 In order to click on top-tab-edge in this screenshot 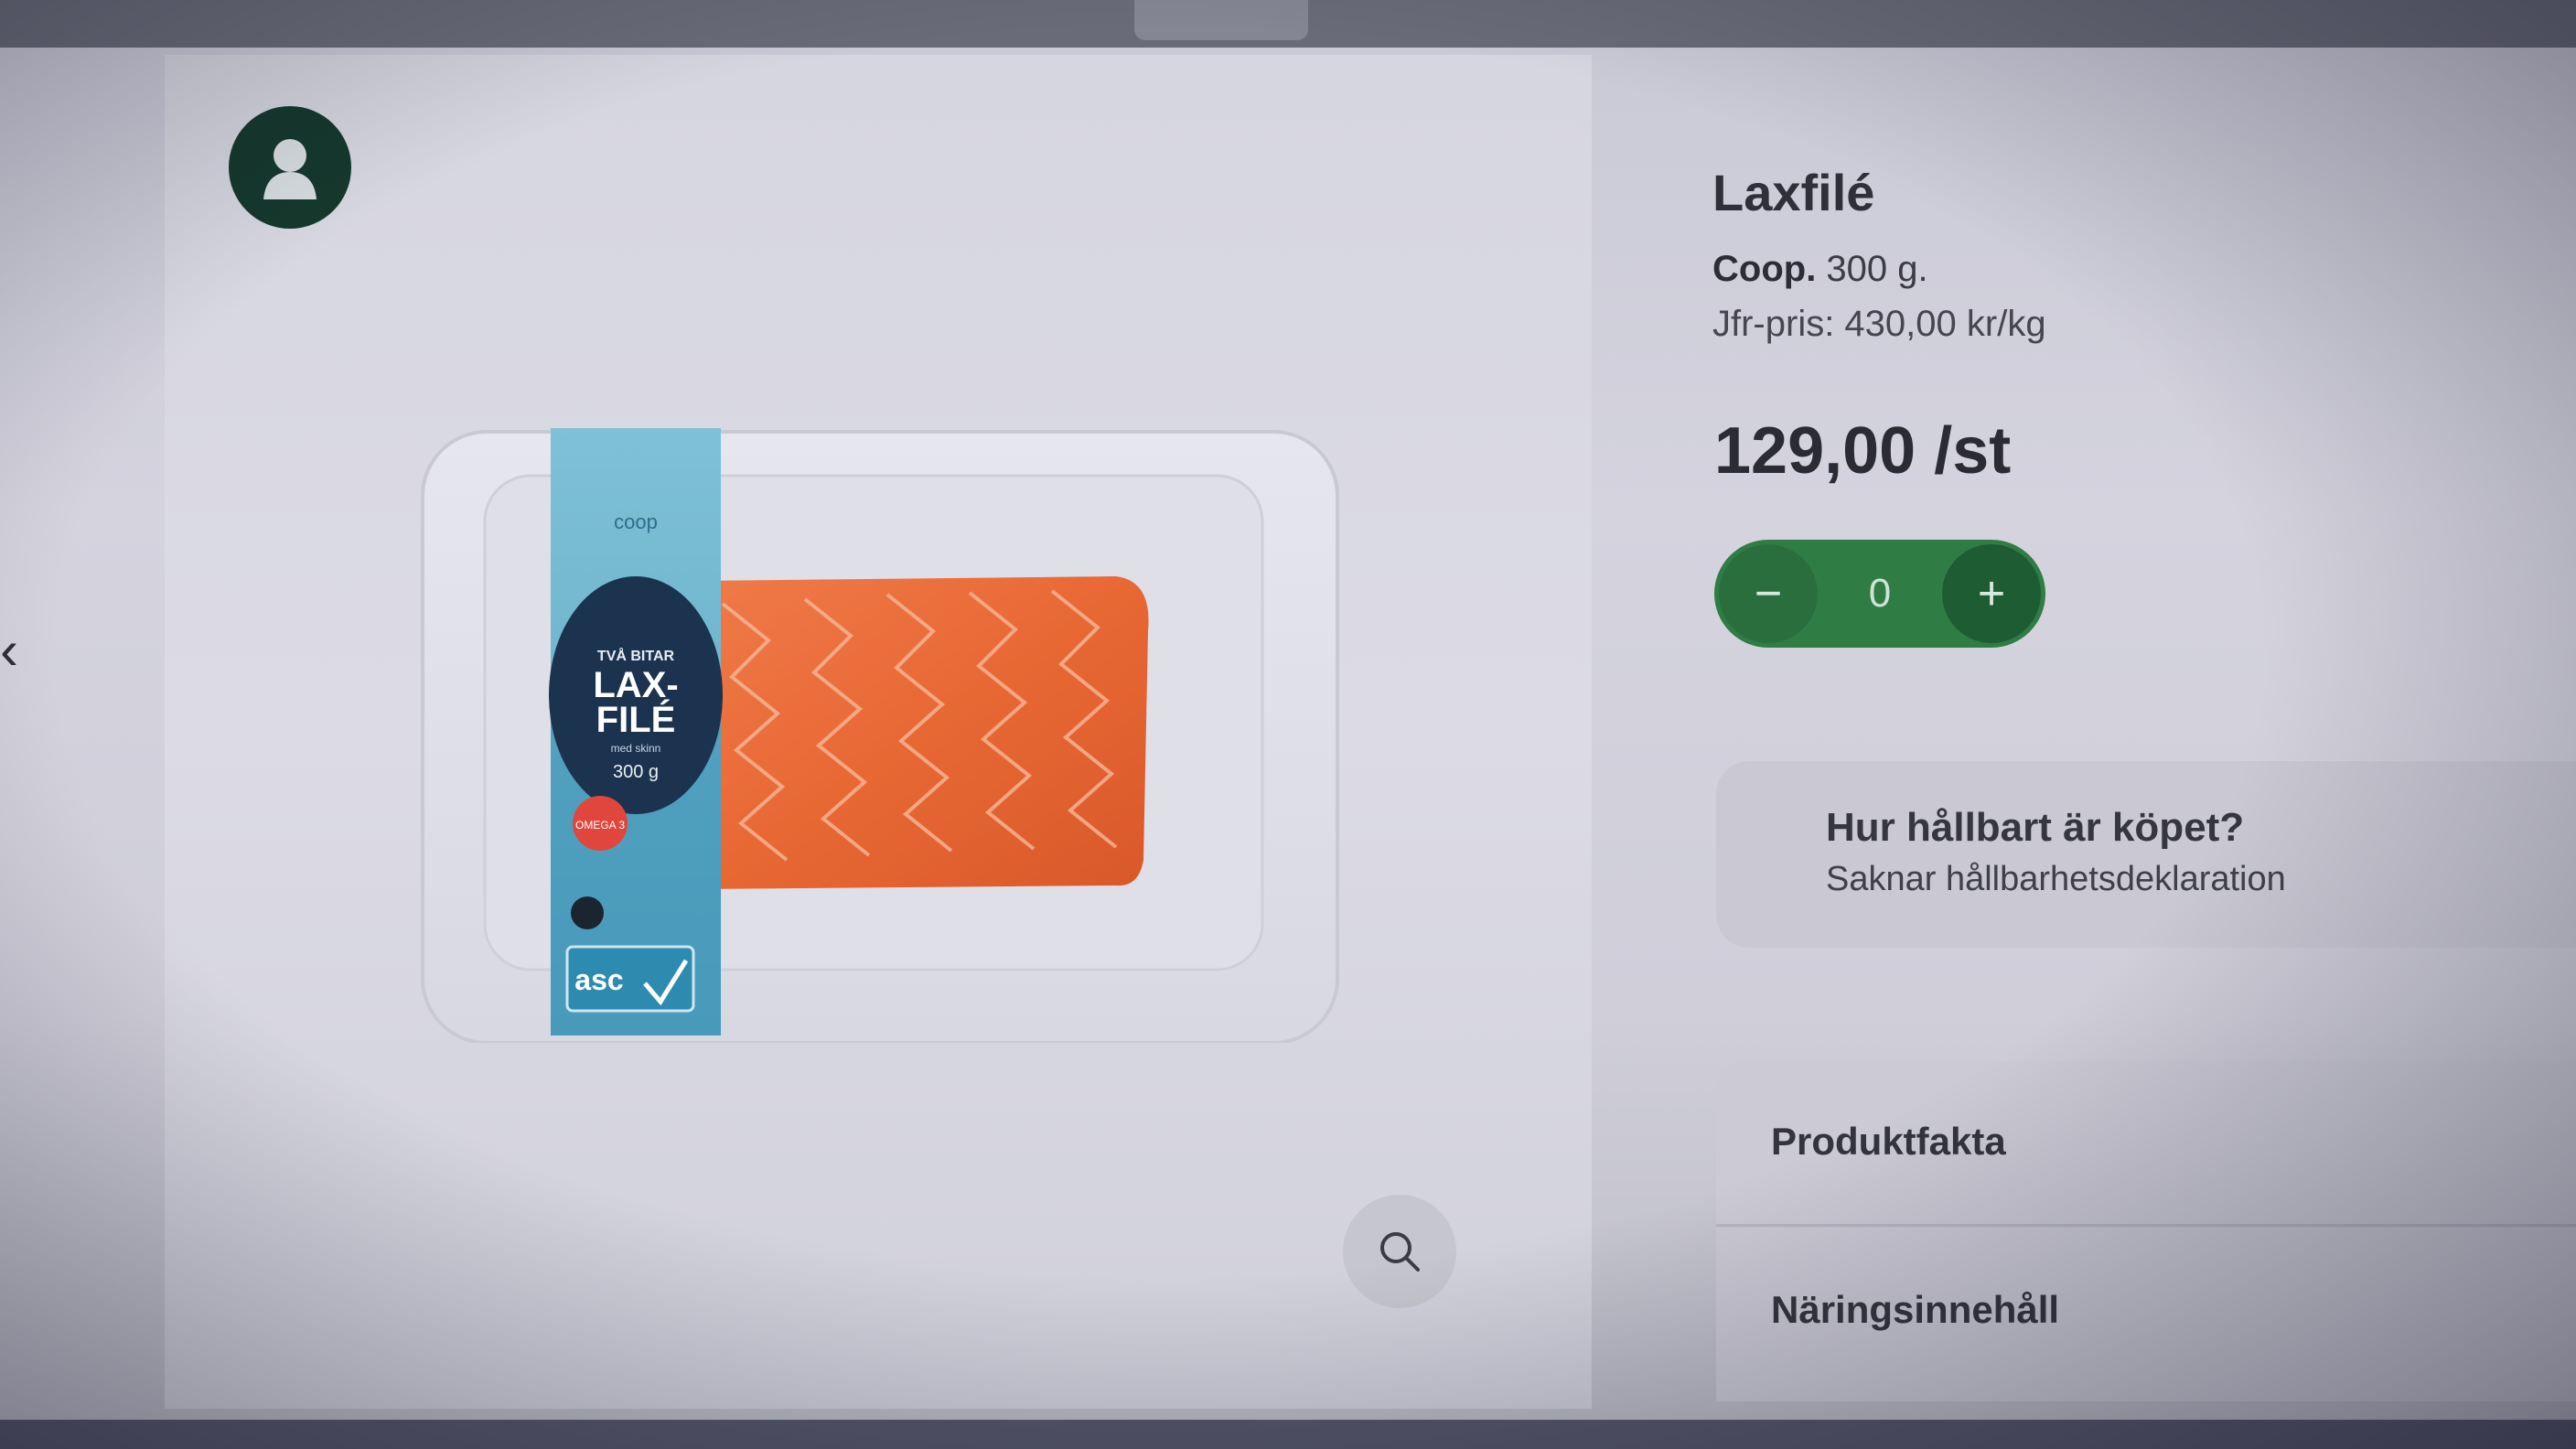, I will do `click(1221, 20)`.